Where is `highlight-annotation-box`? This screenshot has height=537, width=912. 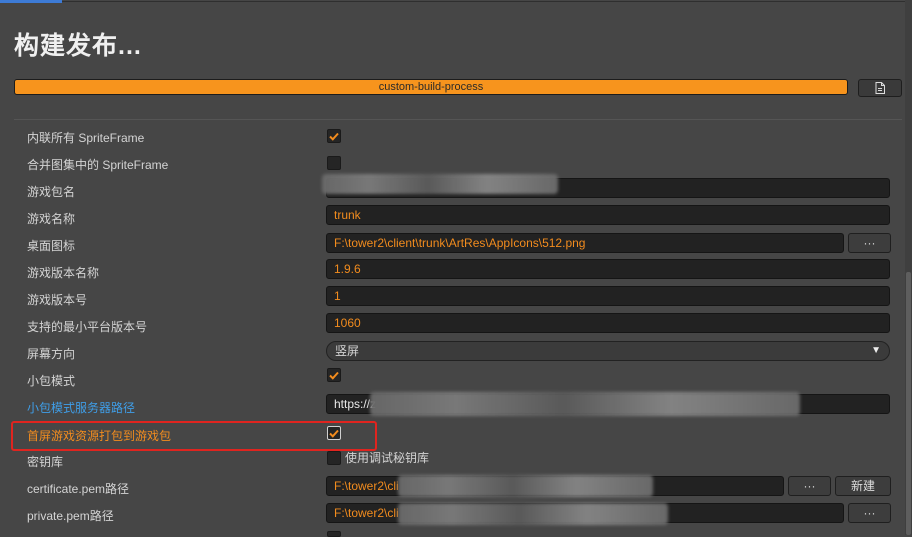
highlight-annotation-box is located at coordinates (194, 436).